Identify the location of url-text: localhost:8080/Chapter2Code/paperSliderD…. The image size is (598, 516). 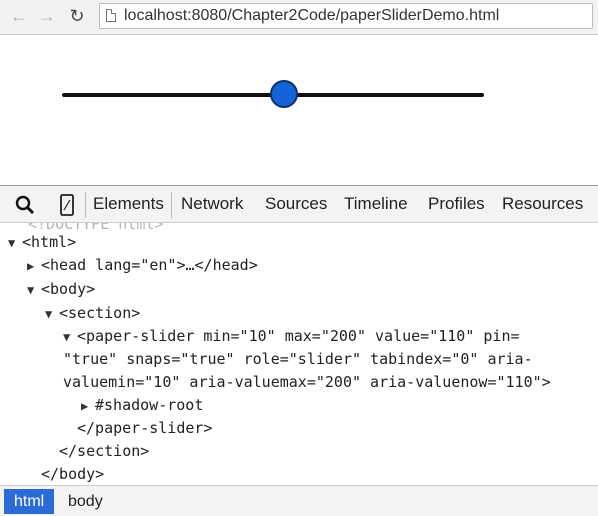
(312, 15).